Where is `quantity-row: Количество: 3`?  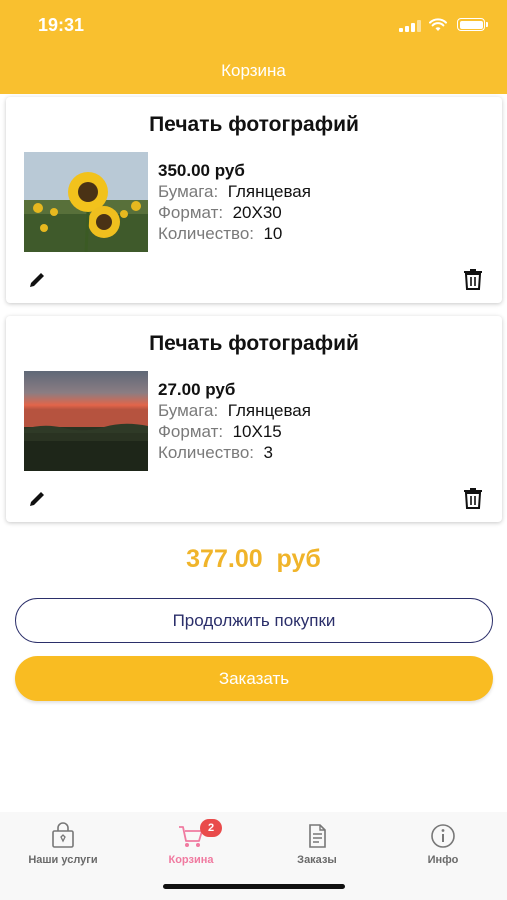
quantity-row: Количество: 3 is located at coordinates (234, 452).